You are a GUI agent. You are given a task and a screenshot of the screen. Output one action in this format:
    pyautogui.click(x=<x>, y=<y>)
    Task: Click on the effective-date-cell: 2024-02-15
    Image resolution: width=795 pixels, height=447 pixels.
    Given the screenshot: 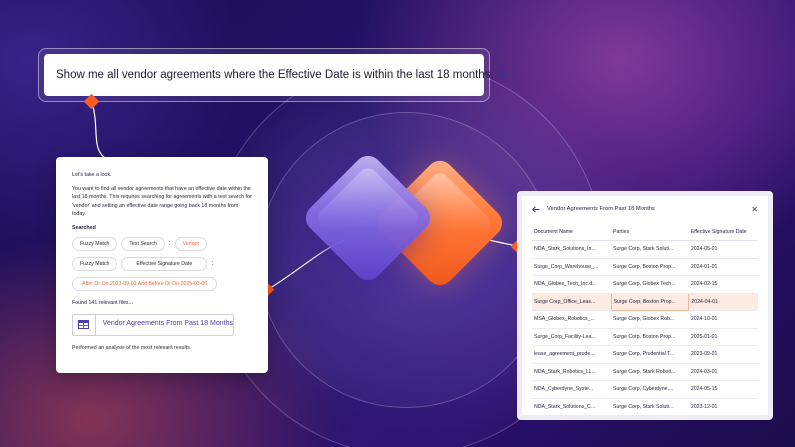 What is the action you would take?
    pyautogui.click(x=723, y=284)
    